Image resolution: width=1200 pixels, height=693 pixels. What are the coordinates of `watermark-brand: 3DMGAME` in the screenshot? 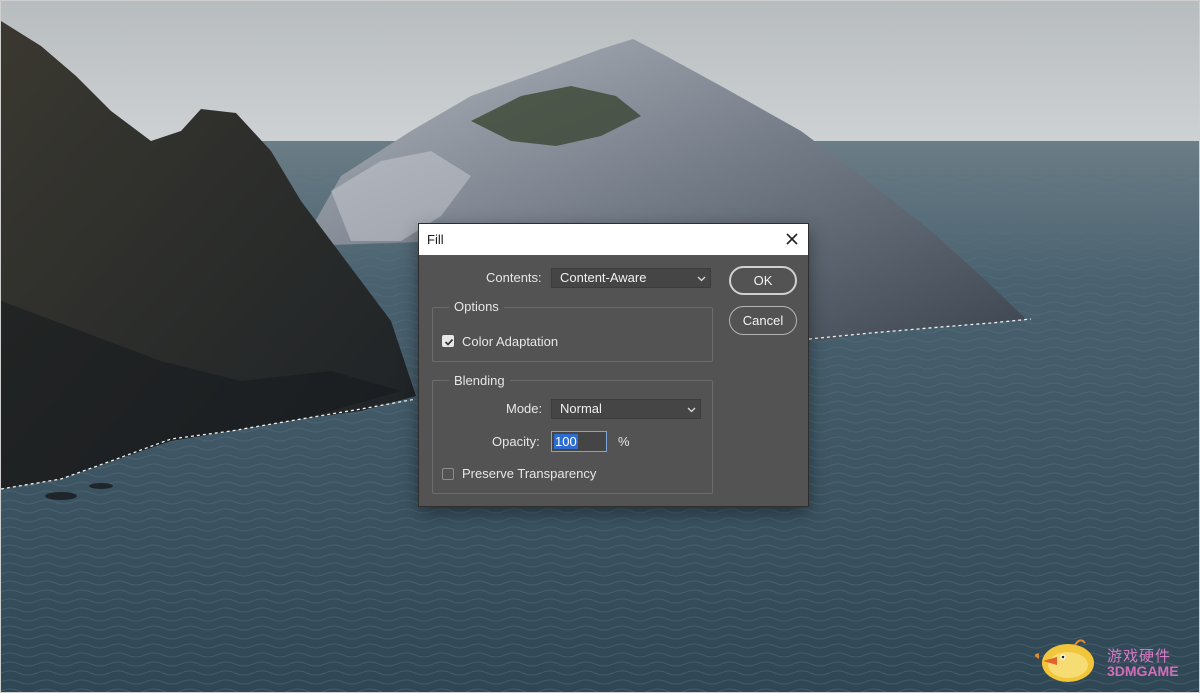 It's located at (1143, 671).